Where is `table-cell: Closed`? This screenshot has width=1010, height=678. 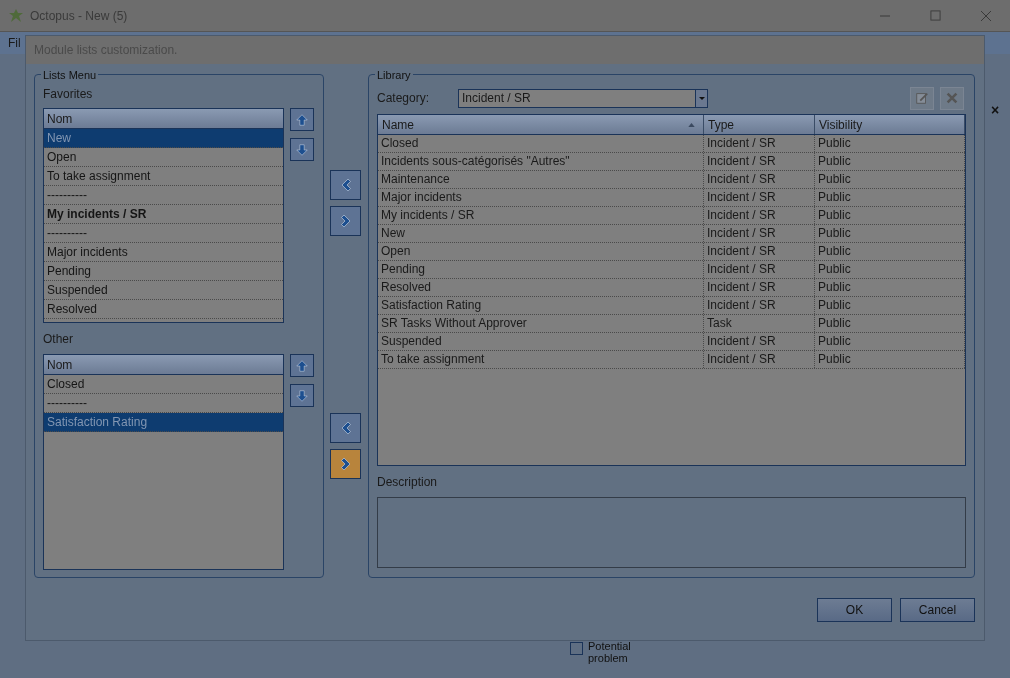 table-cell: Closed is located at coordinates (541, 143).